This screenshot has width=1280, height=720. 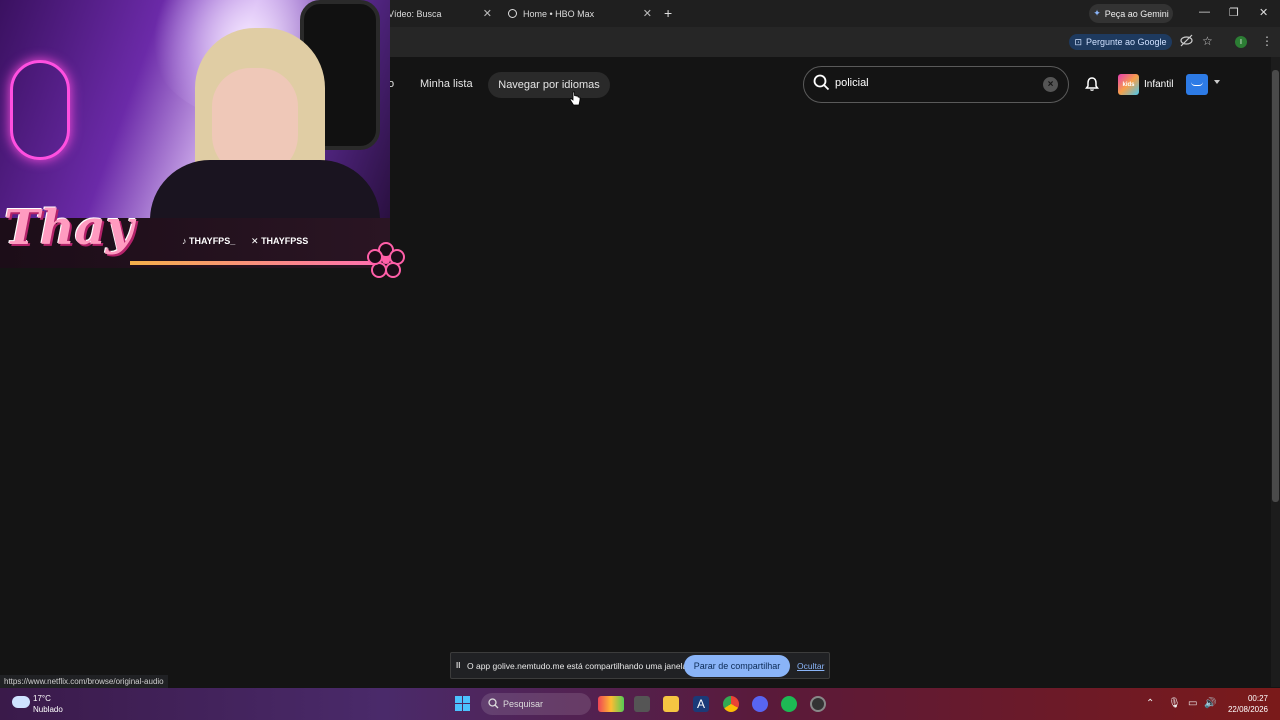 What do you see at coordinates (1241, 42) in the screenshot?
I see `extension-icon: I` at bounding box center [1241, 42].